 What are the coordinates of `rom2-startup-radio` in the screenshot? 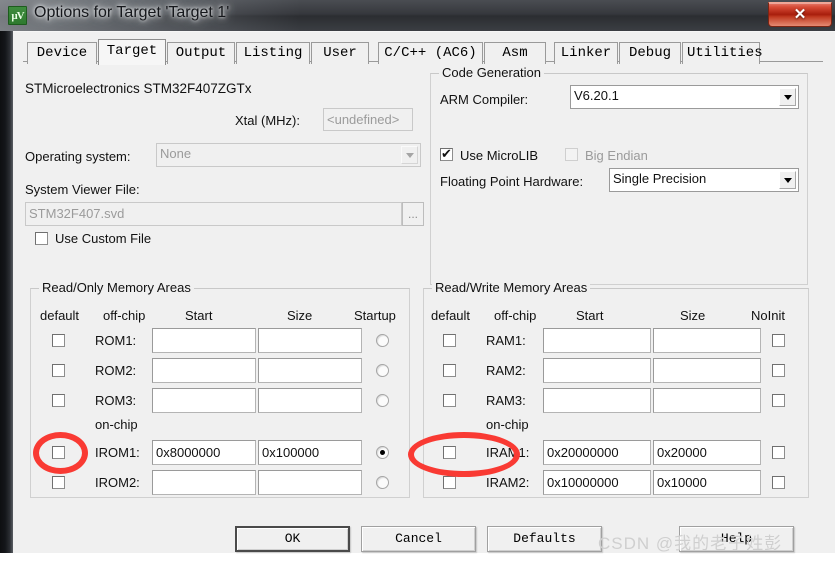 It's located at (382, 370).